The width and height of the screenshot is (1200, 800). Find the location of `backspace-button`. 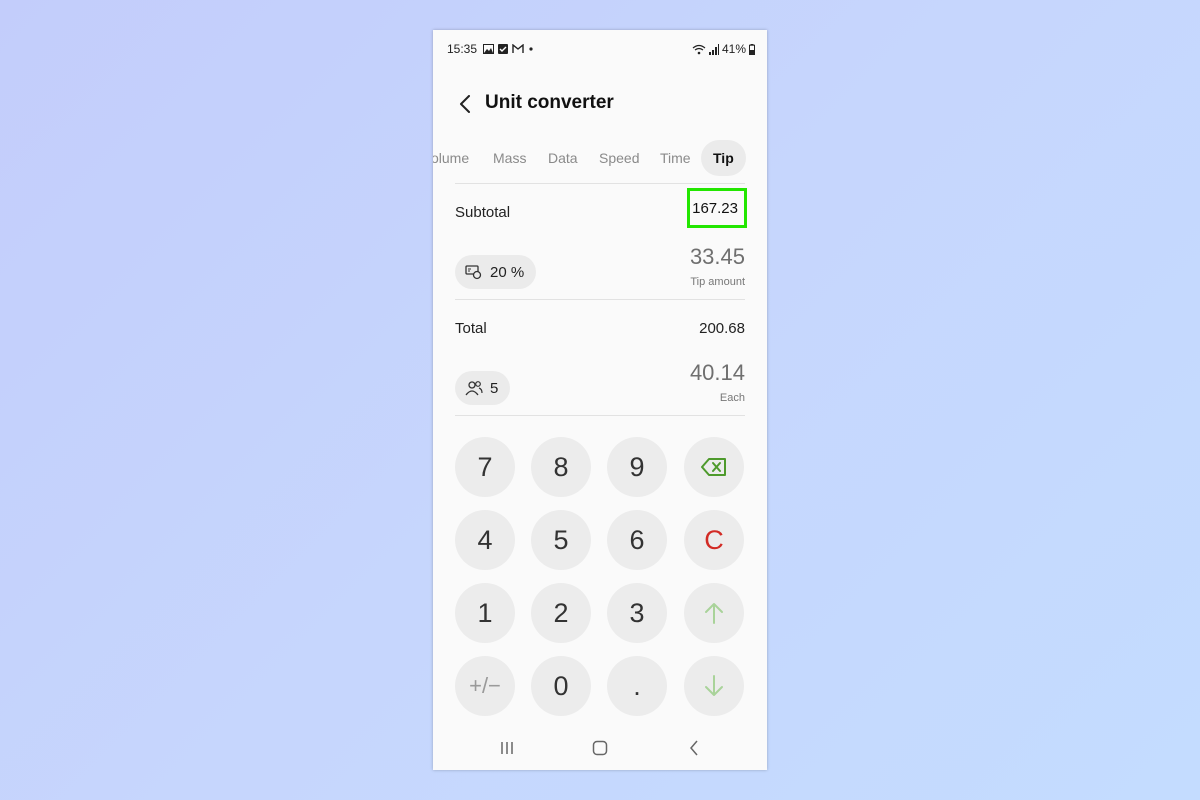

backspace-button is located at coordinates (714, 467).